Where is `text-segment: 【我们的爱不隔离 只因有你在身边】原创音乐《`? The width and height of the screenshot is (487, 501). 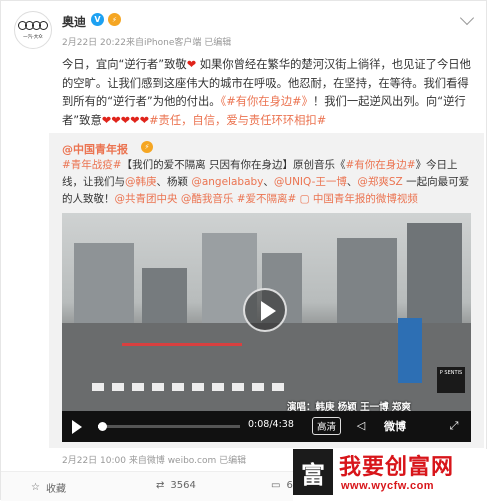 text-segment: 【我们的爱不隔离 只因有你在身边】原创音乐《 is located at coordinates (233, 165).